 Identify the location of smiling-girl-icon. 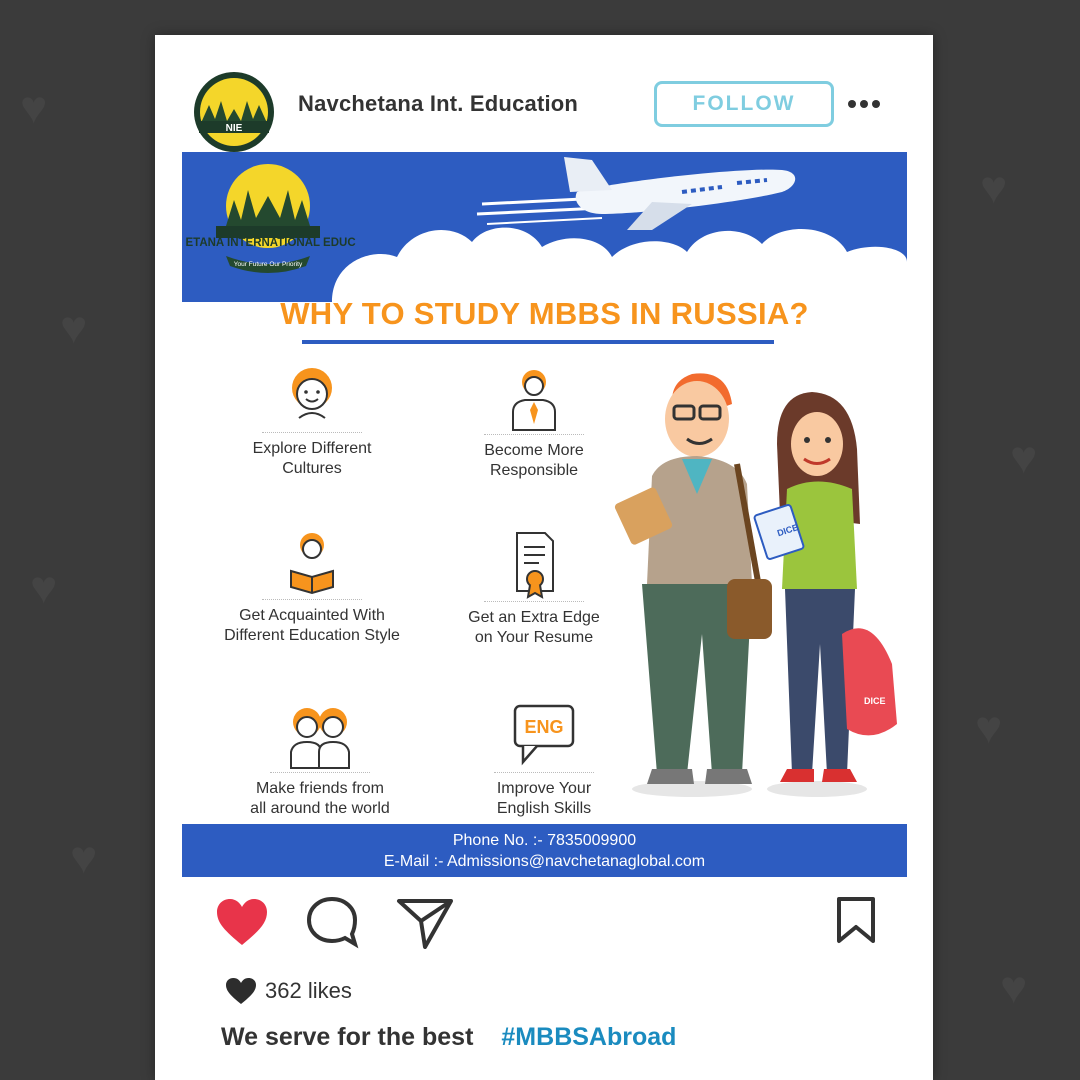
(312, 393).